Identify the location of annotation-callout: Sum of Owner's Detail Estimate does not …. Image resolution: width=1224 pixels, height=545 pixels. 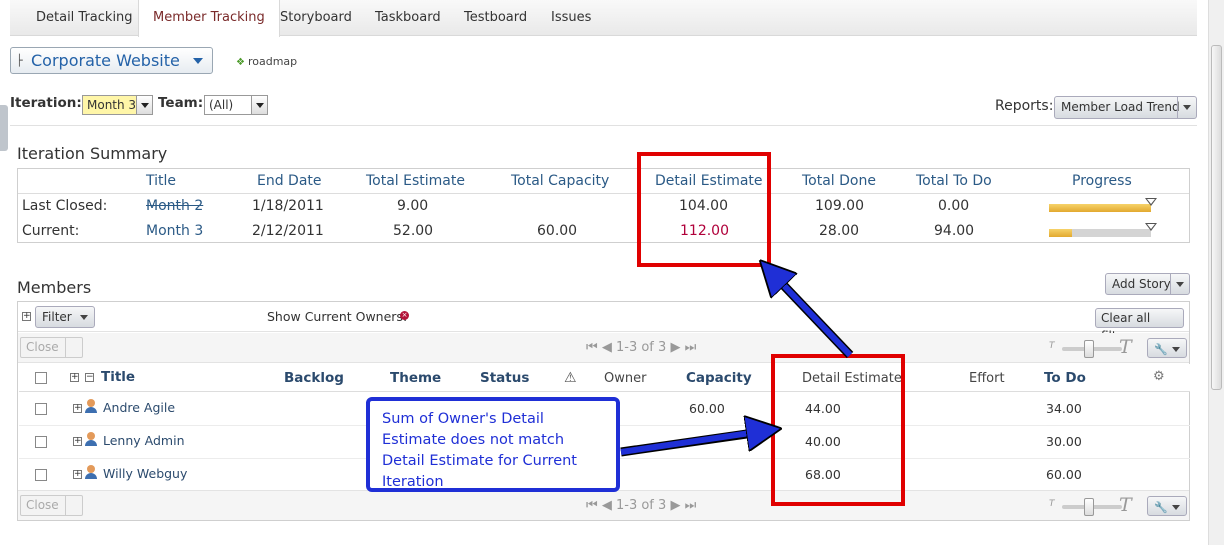
(493, 444).